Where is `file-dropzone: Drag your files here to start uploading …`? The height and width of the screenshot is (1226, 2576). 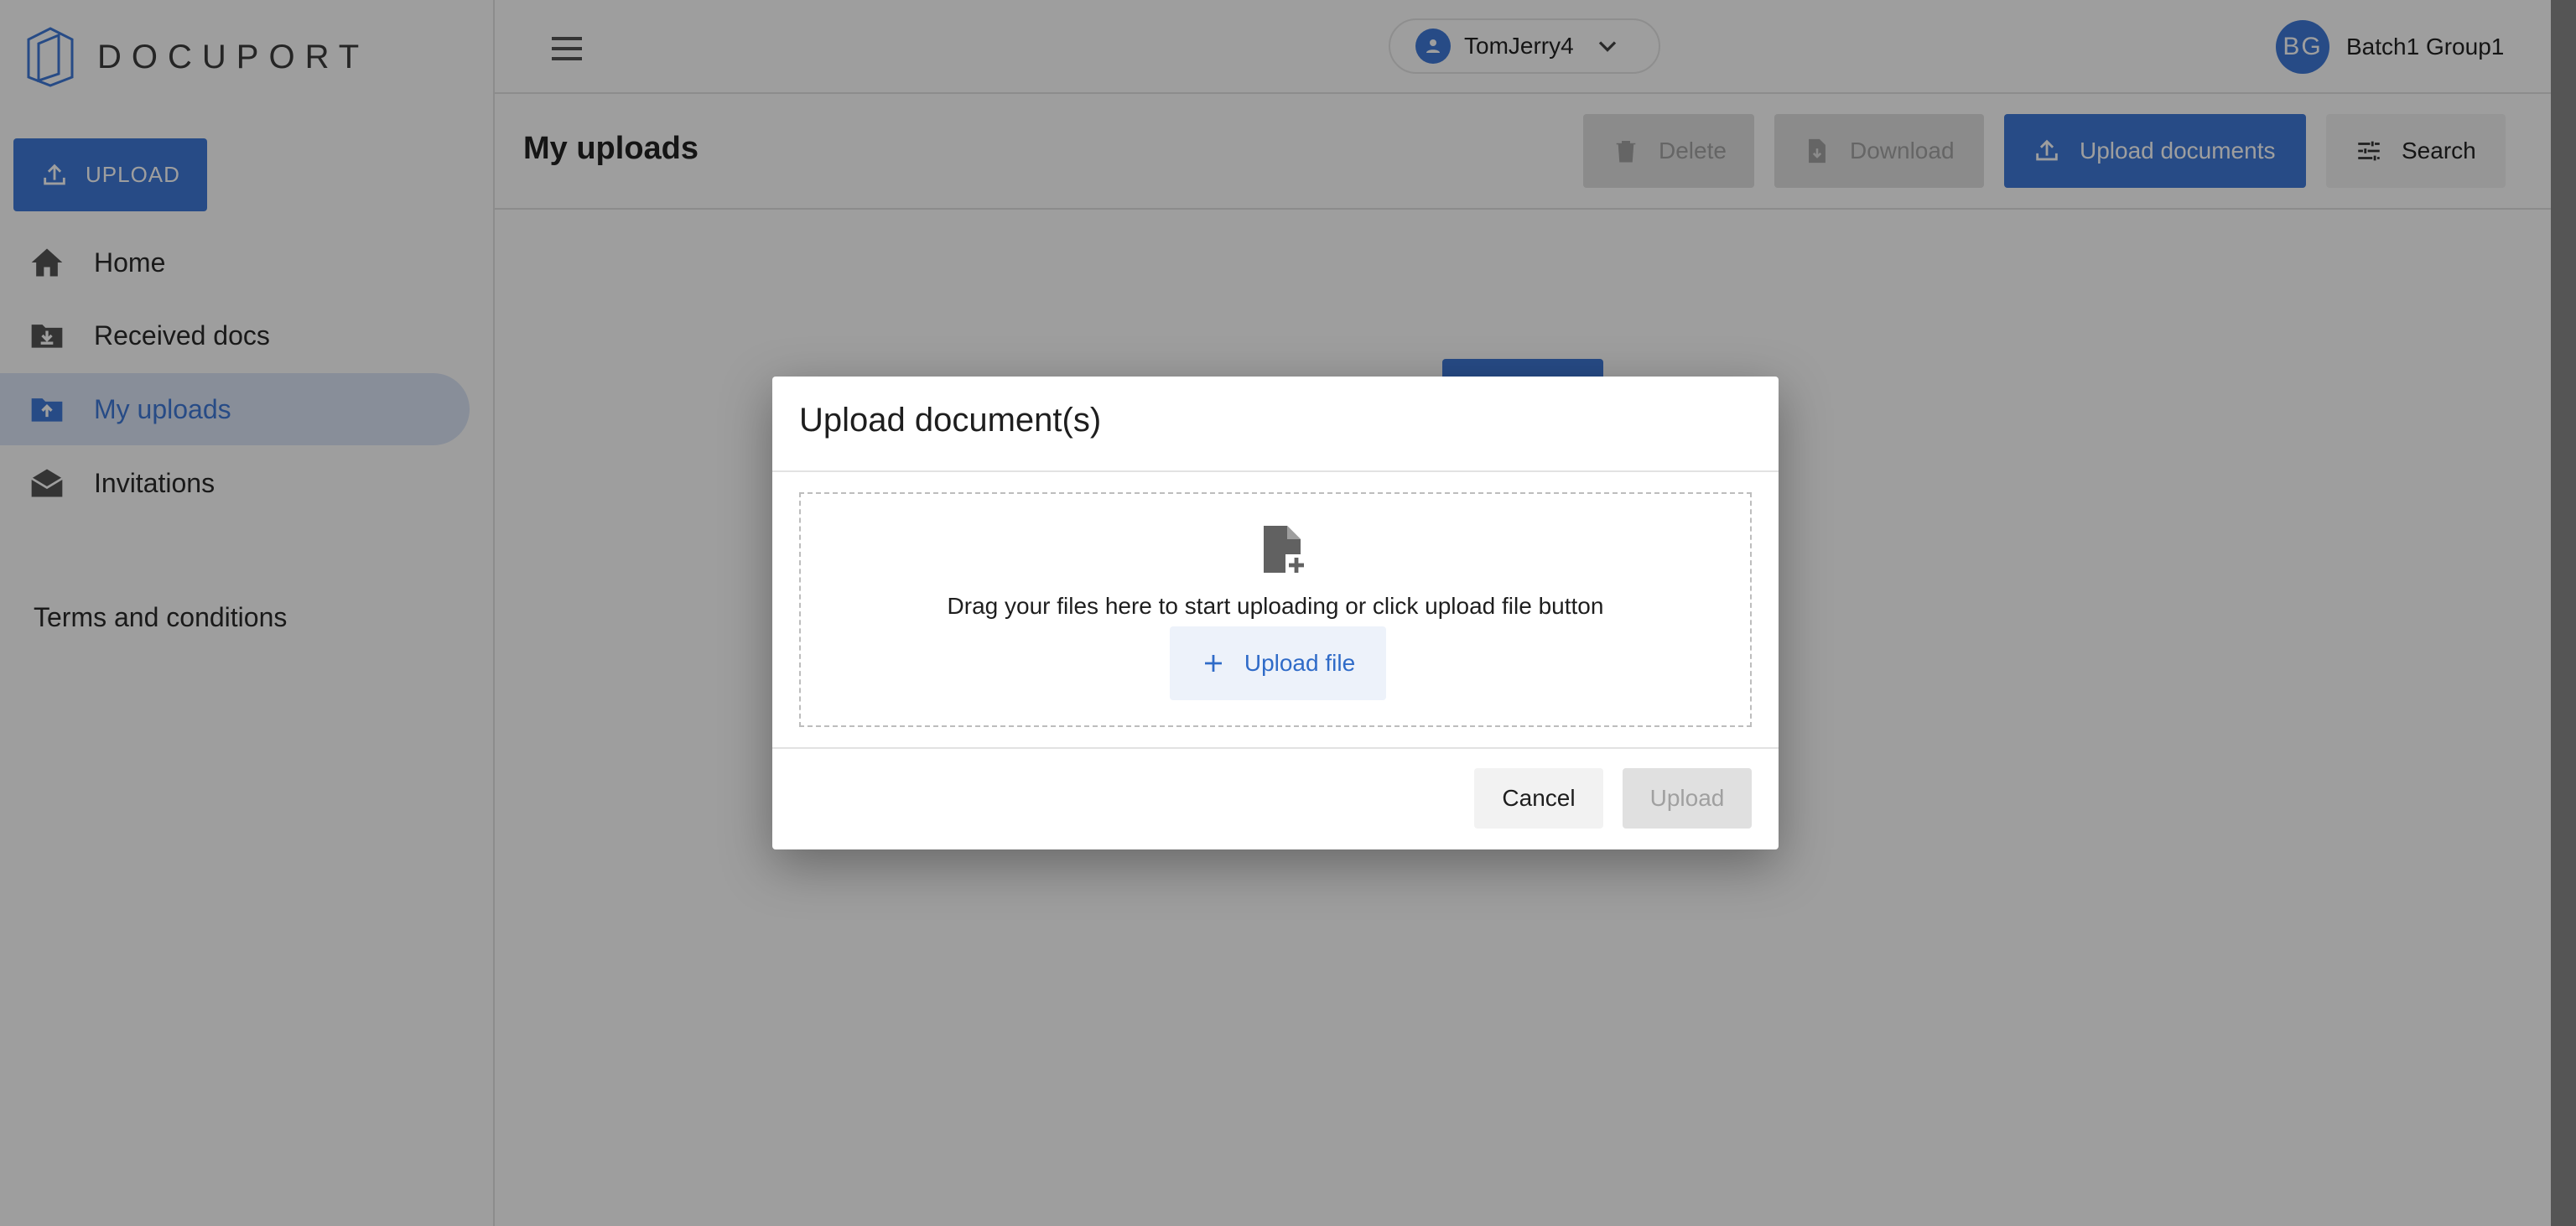
file-dropzone: Drag your files here to start uploading … is located at coordinates (1275, 609).